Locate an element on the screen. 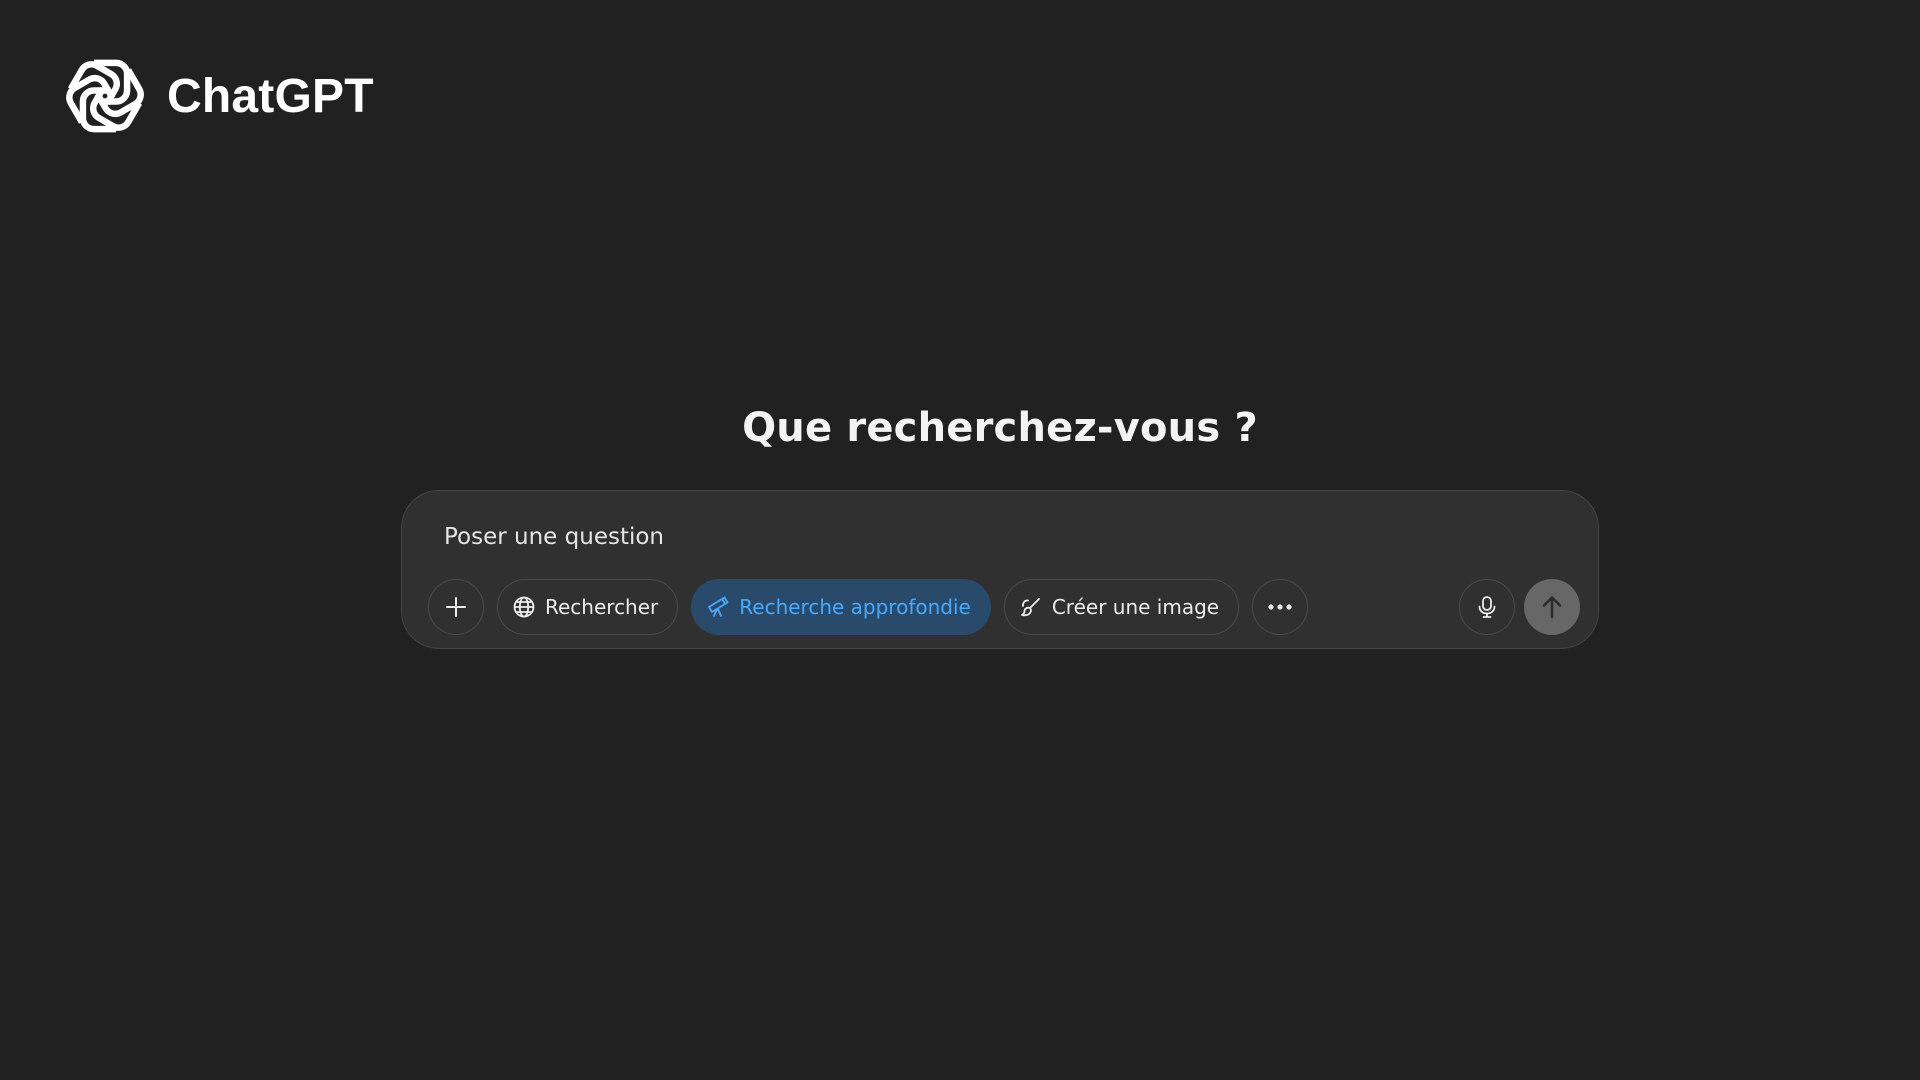 This screenshot has width=1920, height=1080. arrow-up-icon is located at coordinates (1552, 607).